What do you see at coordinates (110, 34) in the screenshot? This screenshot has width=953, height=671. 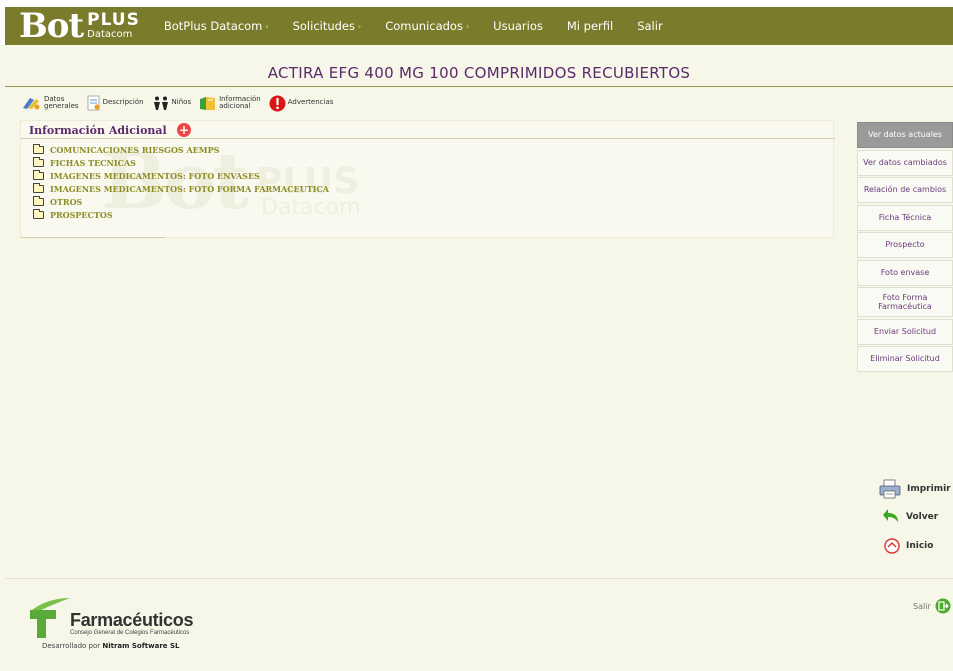 I see `logo-datacom-text: Datacom` at bounding box center [110, 34].